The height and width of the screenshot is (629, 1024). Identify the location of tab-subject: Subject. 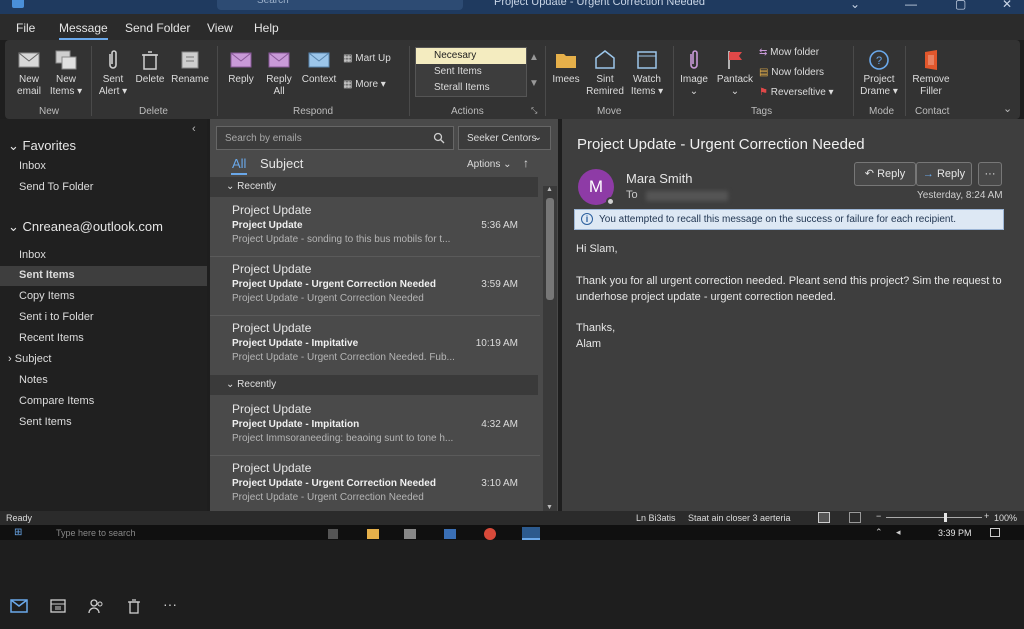
(281, 163).